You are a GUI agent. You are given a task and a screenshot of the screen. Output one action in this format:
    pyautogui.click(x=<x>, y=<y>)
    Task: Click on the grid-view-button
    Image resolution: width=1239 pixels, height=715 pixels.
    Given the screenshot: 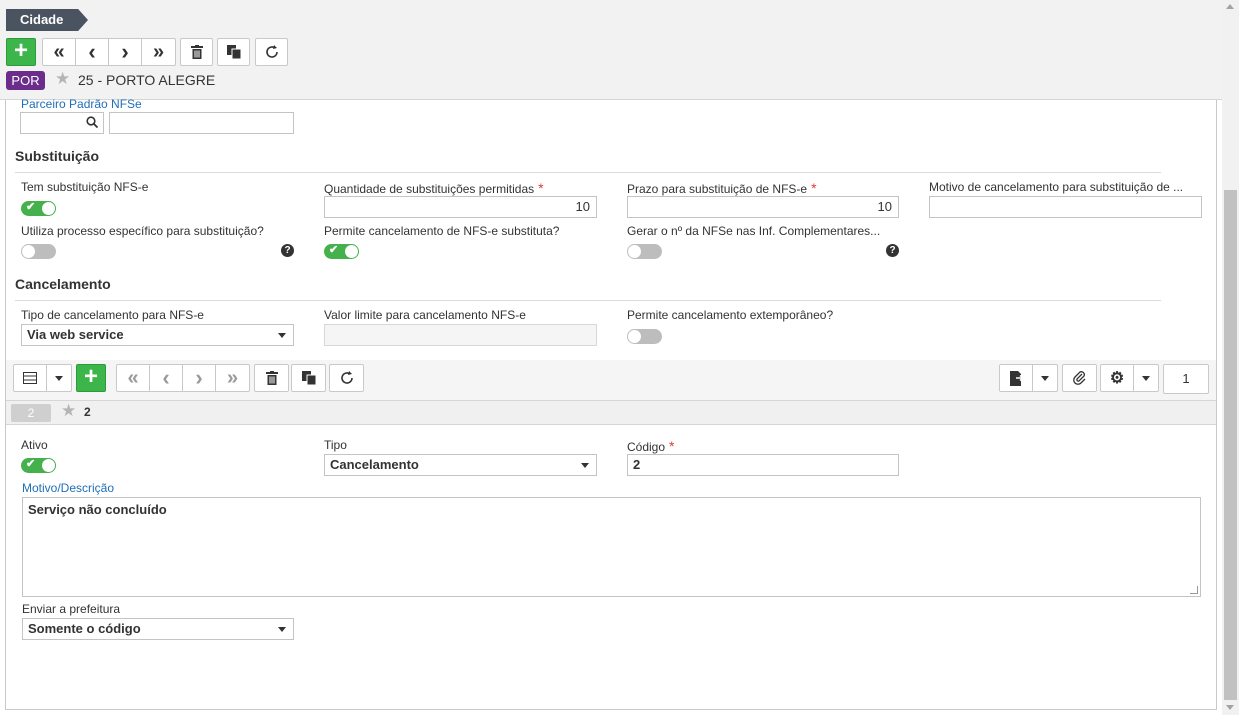 What is the action you would take?
    pyautogui.click(x=30, y=378)
    